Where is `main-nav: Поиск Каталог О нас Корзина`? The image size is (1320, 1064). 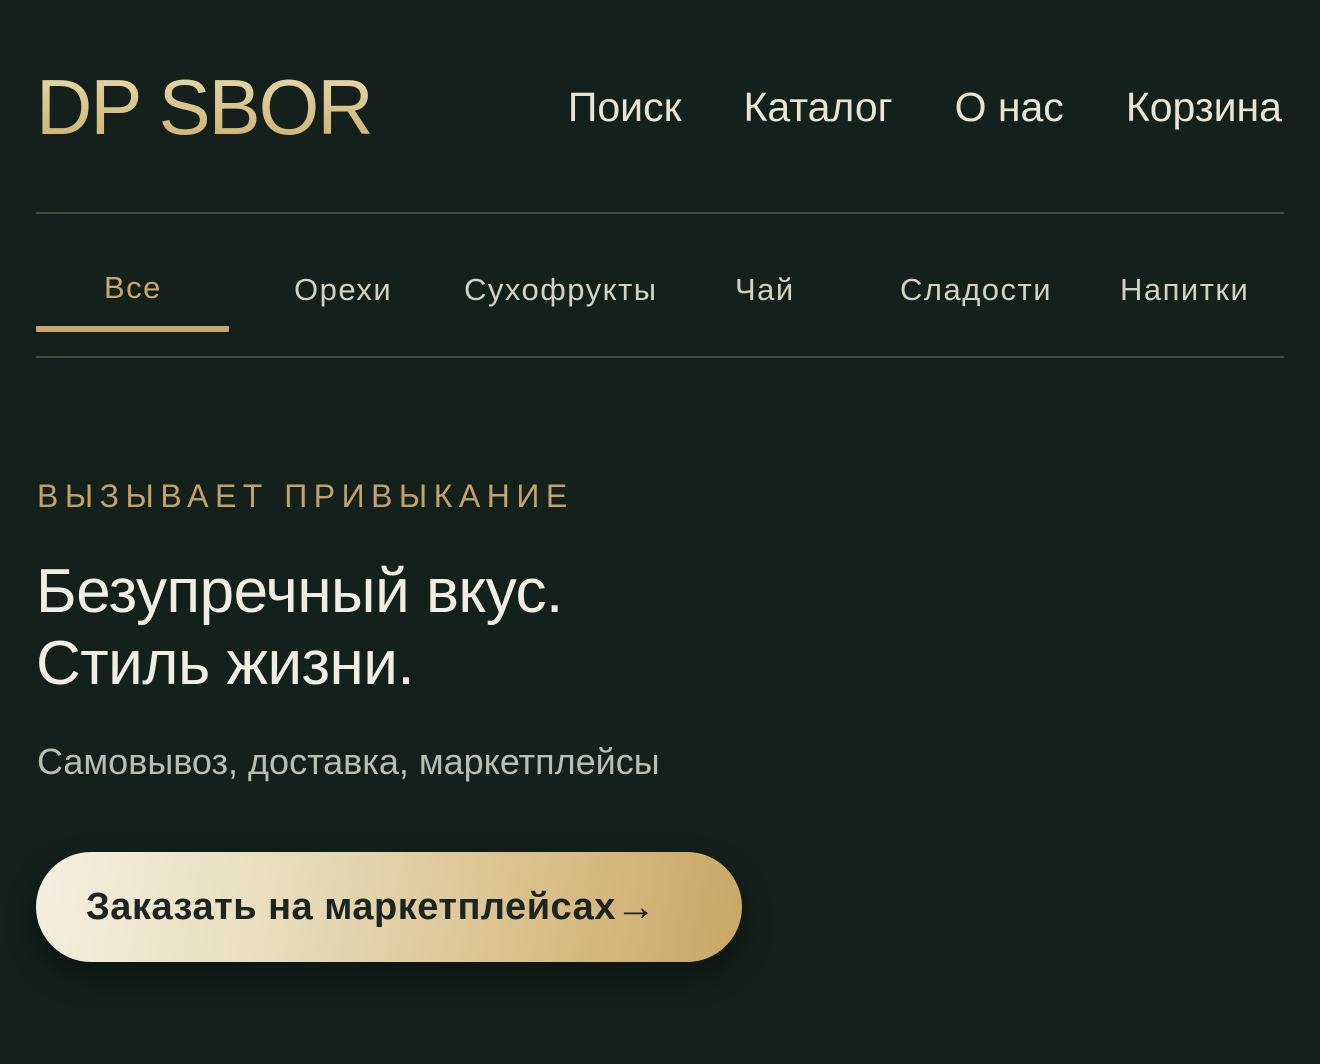 main-nav: Поиск Каталог О нас Корзина is located at coordinates (925, 107).